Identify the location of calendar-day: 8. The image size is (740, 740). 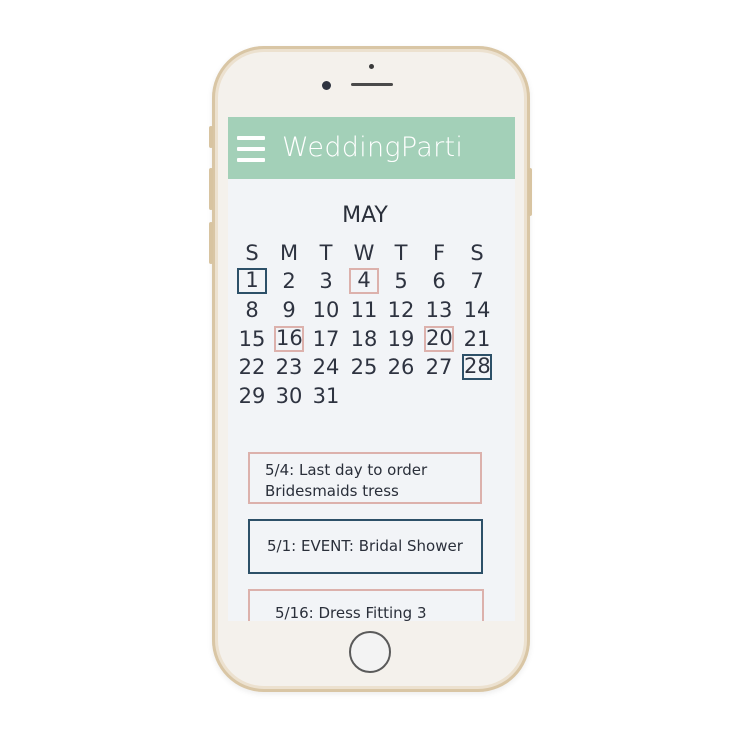
(252, 310).